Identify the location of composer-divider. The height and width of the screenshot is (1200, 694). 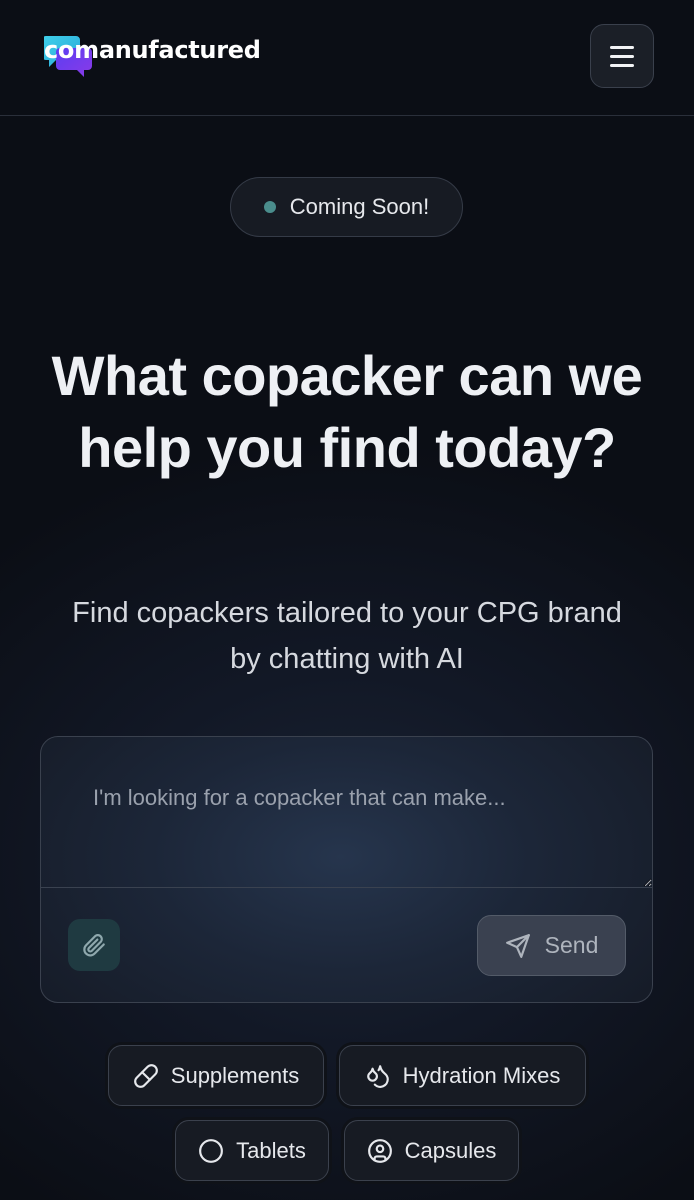
(346, 887).